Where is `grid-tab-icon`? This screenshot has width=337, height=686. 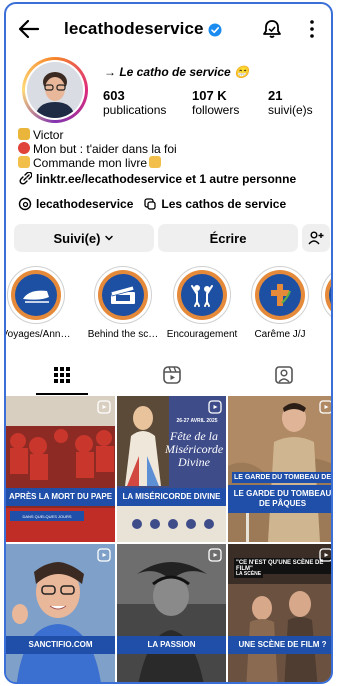
grid-tab-icon is located at coordinates (62, 375).